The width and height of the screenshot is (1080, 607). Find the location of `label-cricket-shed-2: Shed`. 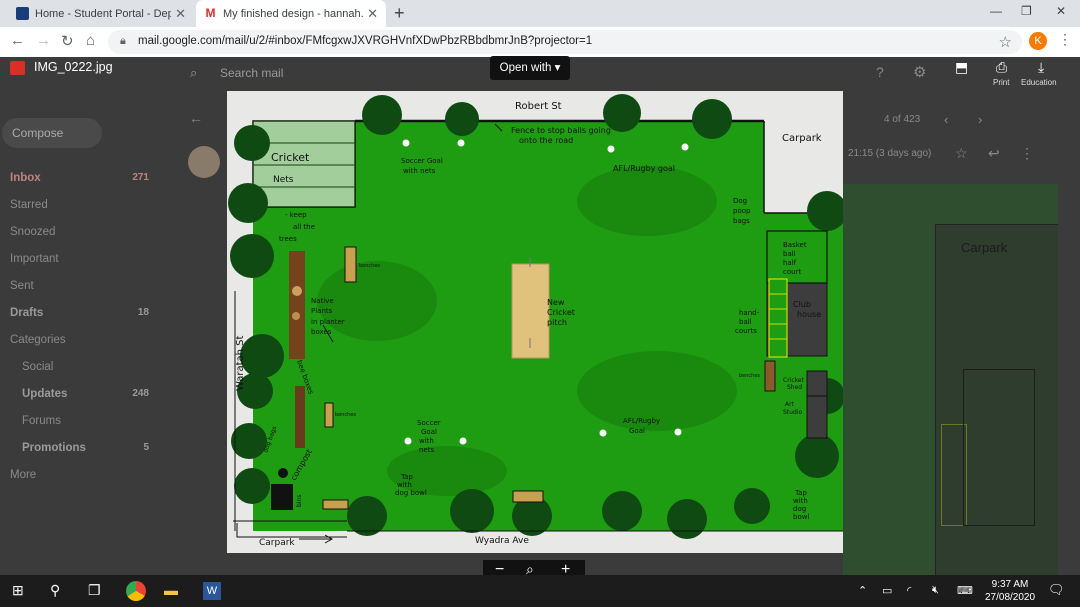

label-cricket-shed-2: Shed is located at coordinates (794, 387).